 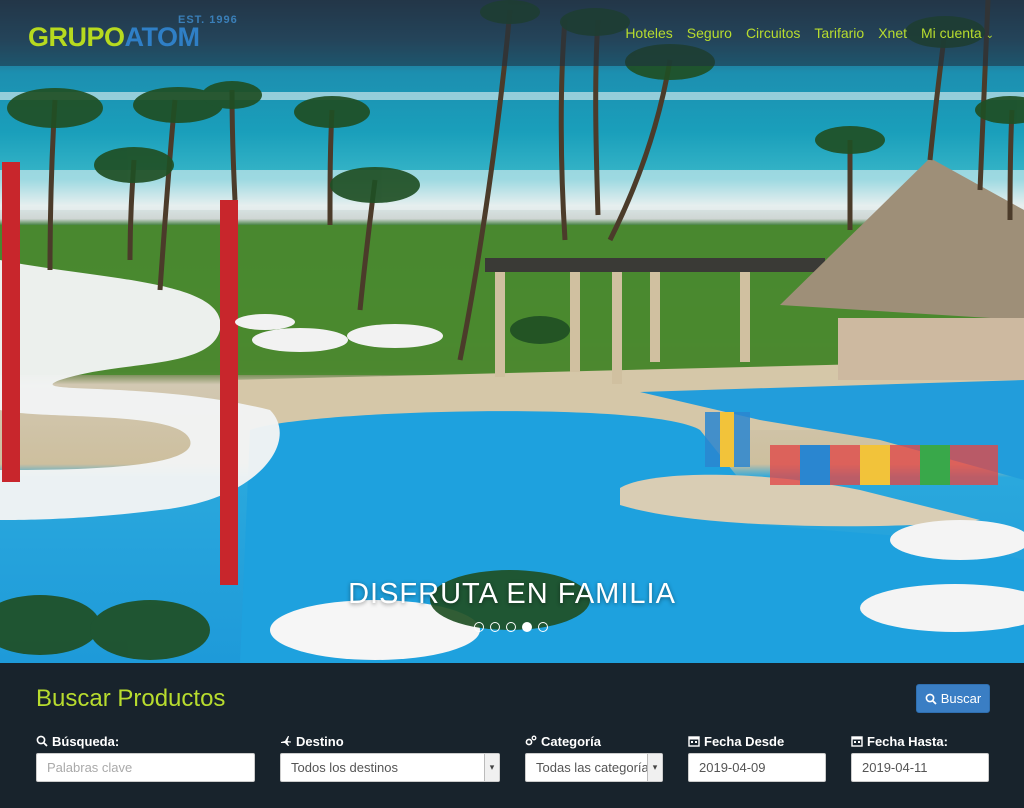 What do you see at coordinates (594, 741) in the screenshot?
I see `category-label: Categoría` at bounding box center [594, 741].